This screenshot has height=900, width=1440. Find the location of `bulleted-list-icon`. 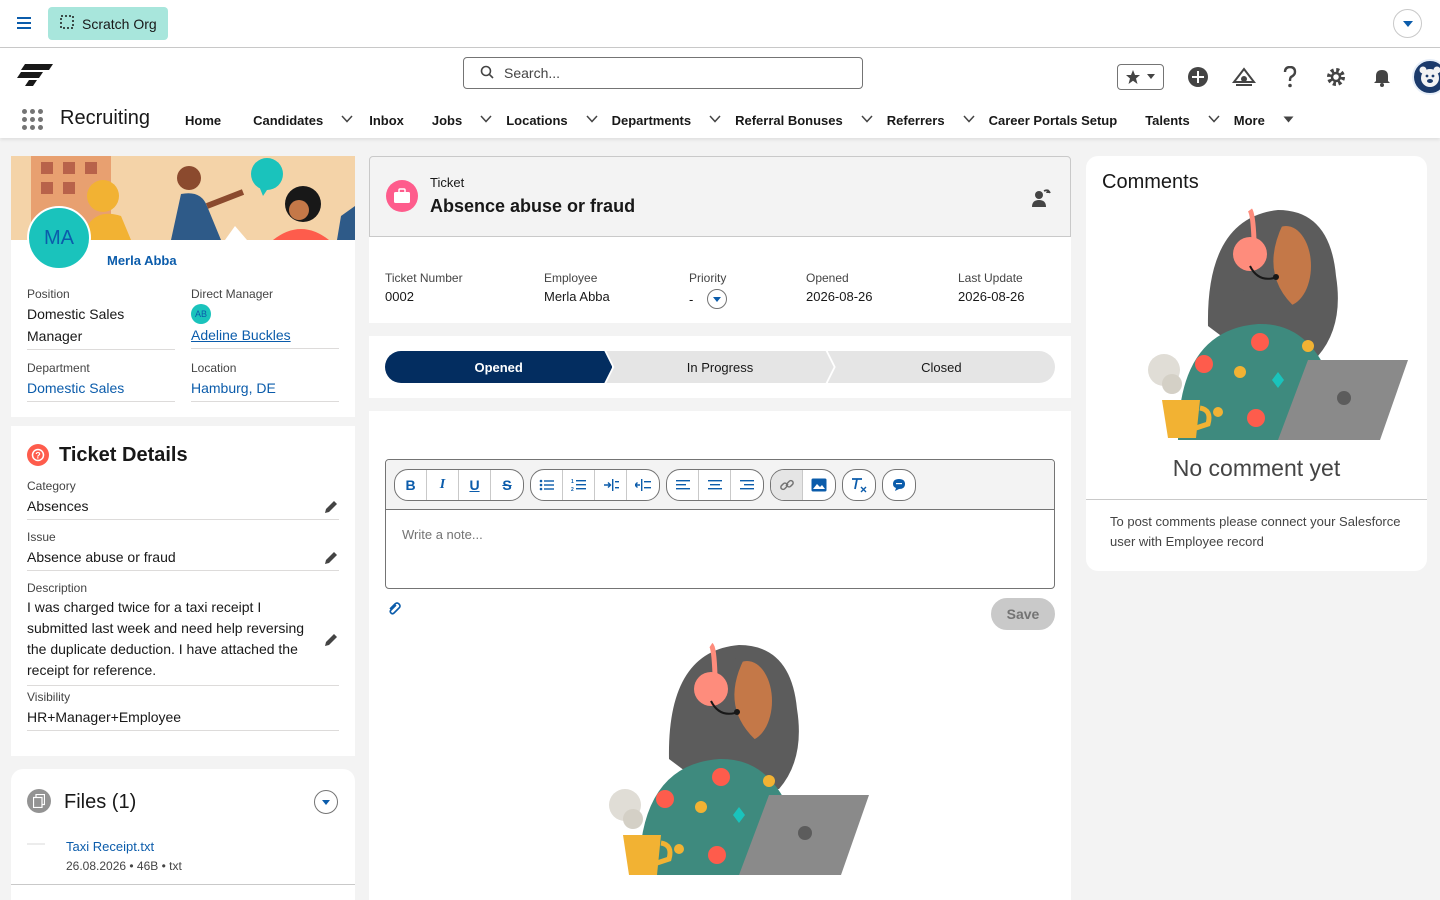

bulleted-list-icon is located at coordinates (547, 484).